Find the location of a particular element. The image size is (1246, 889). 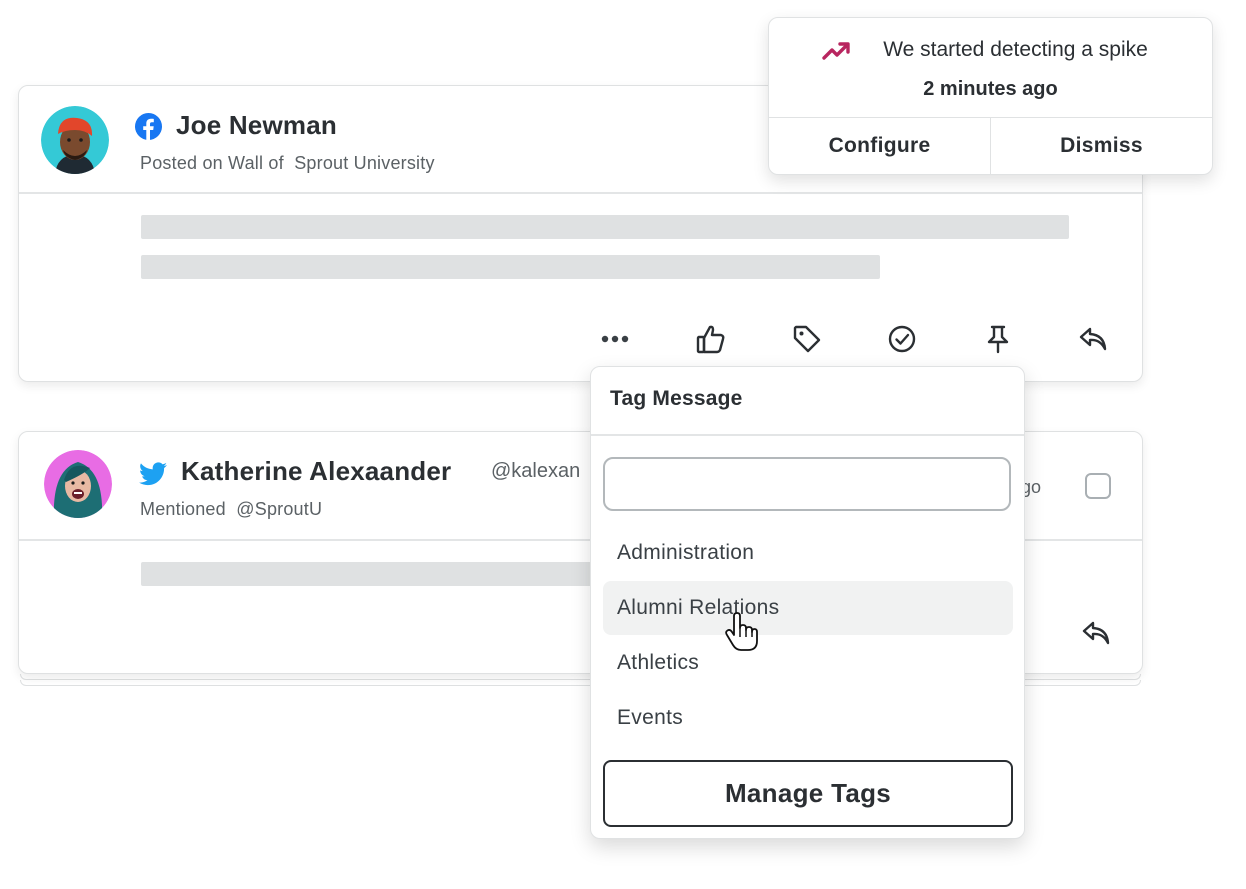

tag-option-athletics: Athletics is located at coordinates (808, 663).